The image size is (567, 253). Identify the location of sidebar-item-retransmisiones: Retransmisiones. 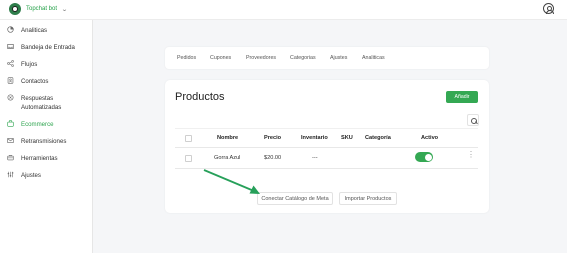
(36, 141).